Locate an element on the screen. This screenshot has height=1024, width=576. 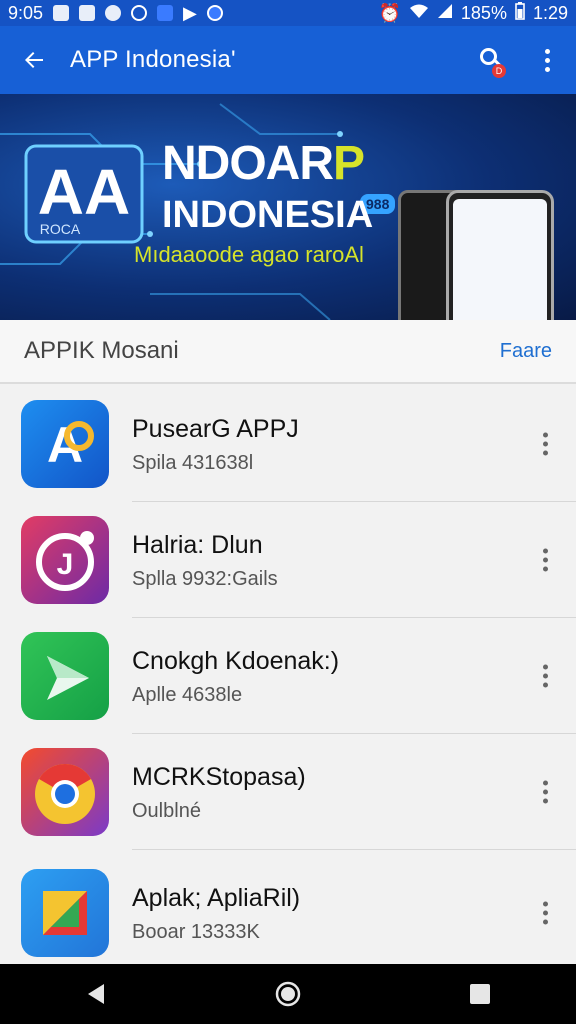
section-header: APPIK Mosani Faare is located at coordinates (288, 352).